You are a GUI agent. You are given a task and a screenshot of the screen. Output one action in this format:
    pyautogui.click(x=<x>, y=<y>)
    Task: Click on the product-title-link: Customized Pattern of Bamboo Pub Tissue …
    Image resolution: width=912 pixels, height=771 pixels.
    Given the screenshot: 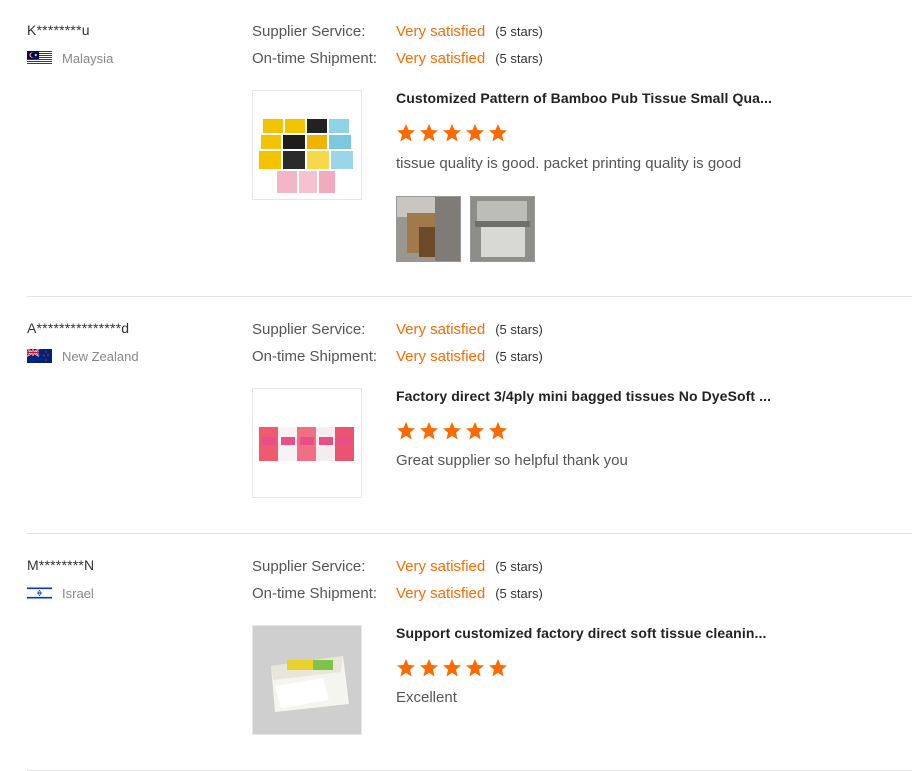 What is the action you would take?
    pyautogui.click(x=584, y=98)
    